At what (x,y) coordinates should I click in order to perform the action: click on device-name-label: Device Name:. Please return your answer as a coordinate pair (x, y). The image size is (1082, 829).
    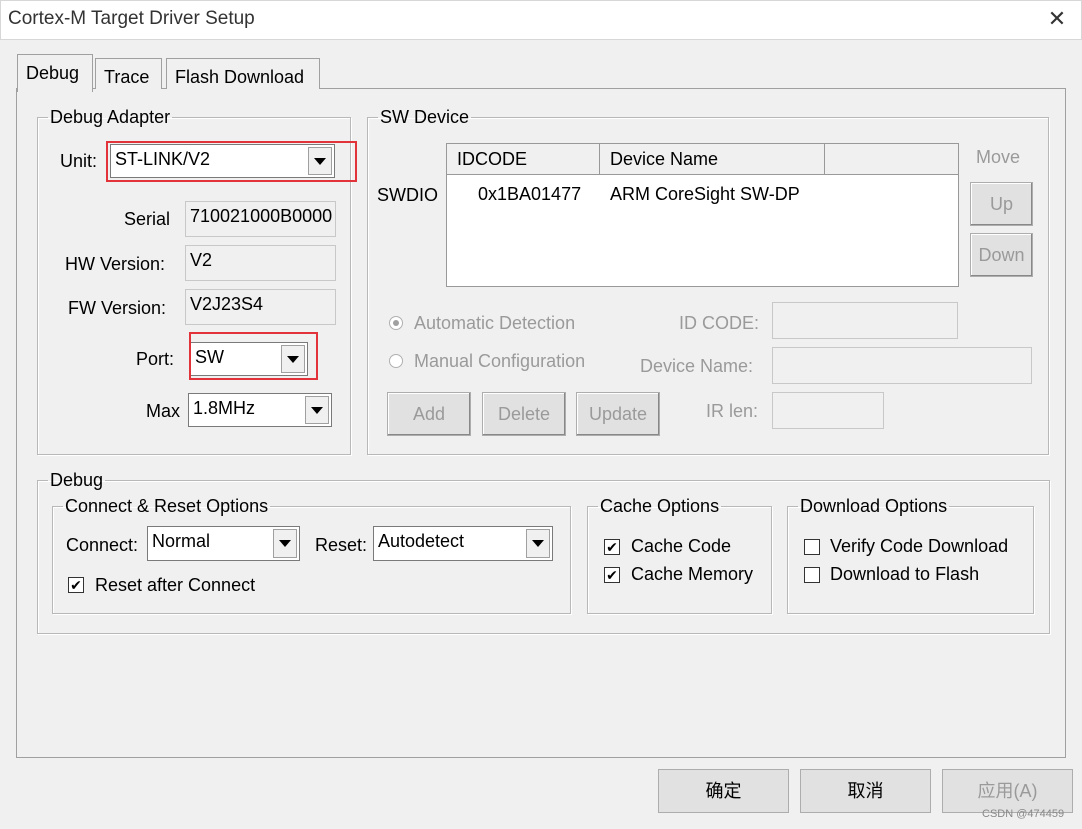
    Looking at the image, I should click on (697, 366).